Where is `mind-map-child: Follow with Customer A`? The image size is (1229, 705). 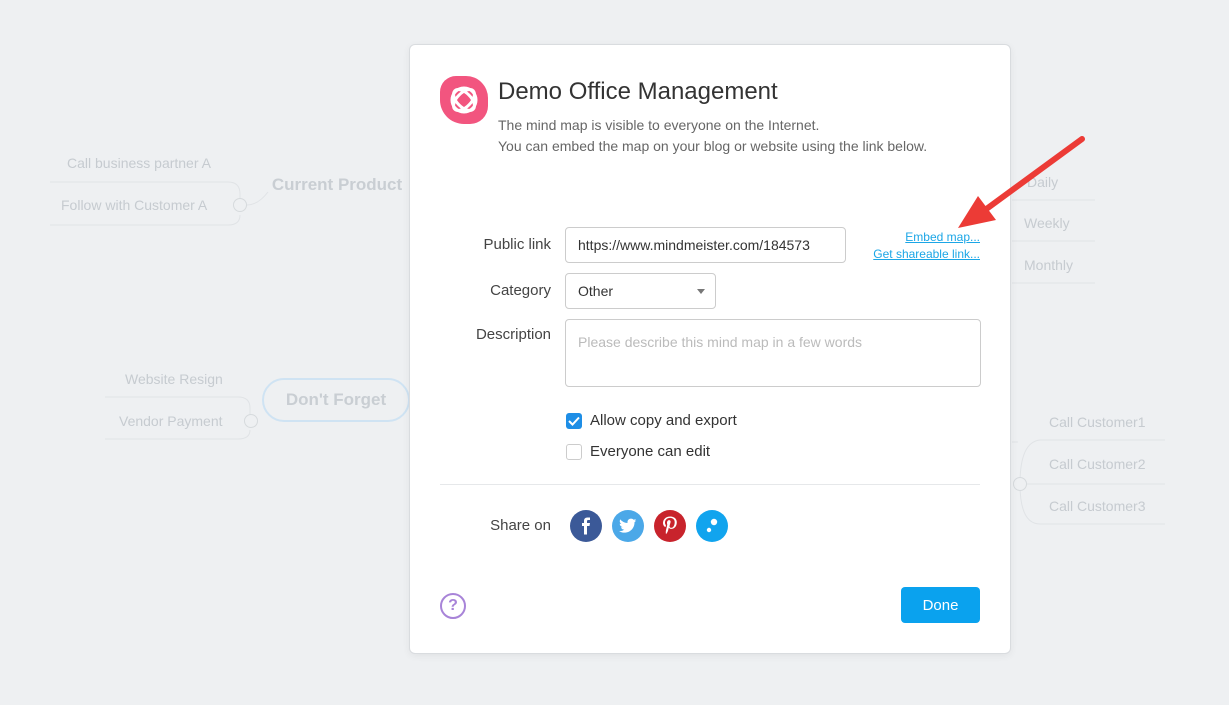 mind-map-child: Follow with Customer A is located at coordinates (134, 205).